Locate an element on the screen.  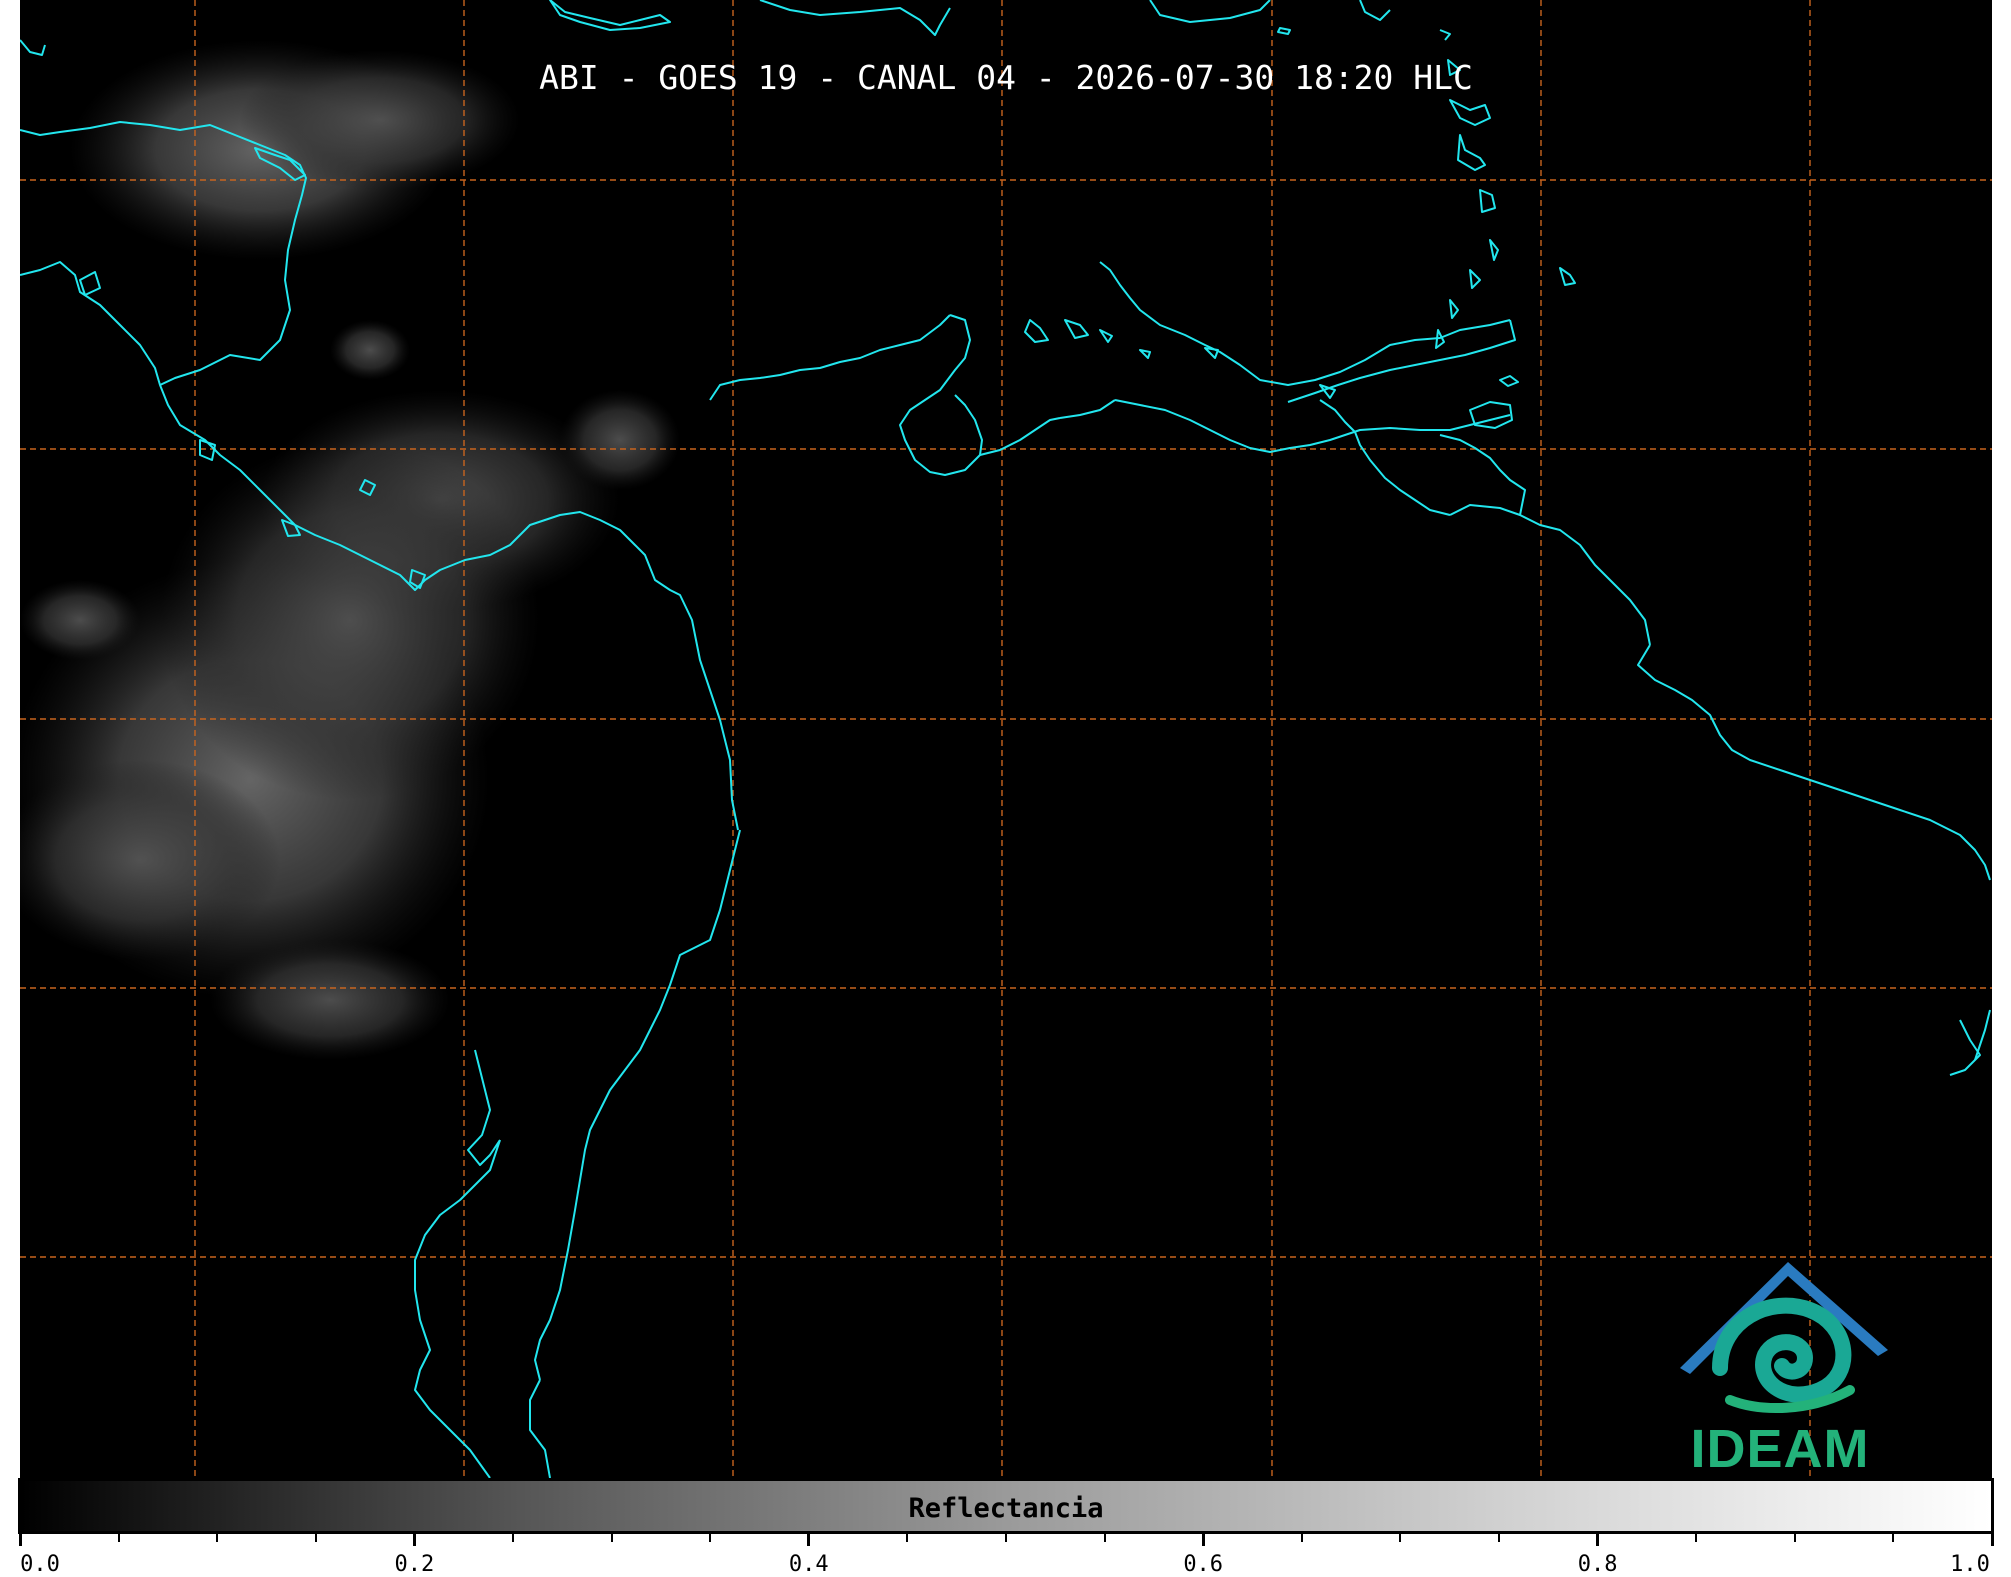
ideam-logo: IDEAM is located at coordinates (1780, 1364).